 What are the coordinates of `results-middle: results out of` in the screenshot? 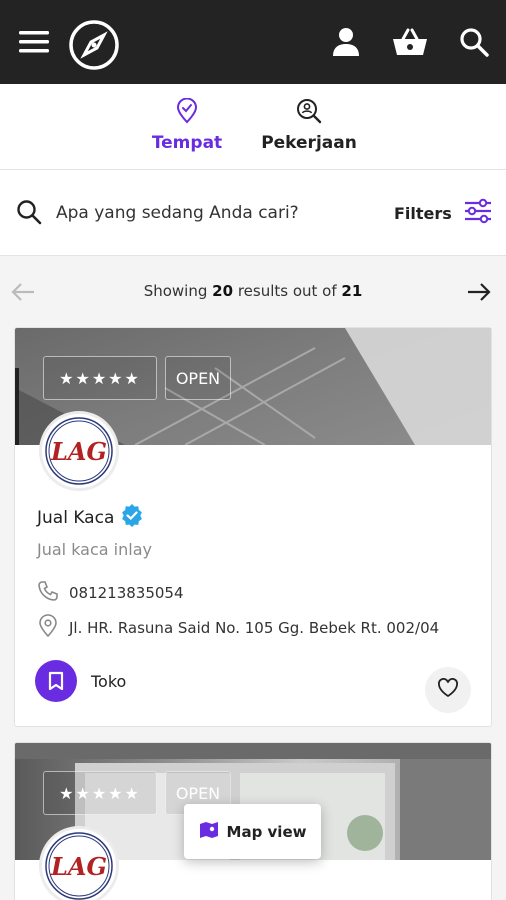 It's located at (287, 291).